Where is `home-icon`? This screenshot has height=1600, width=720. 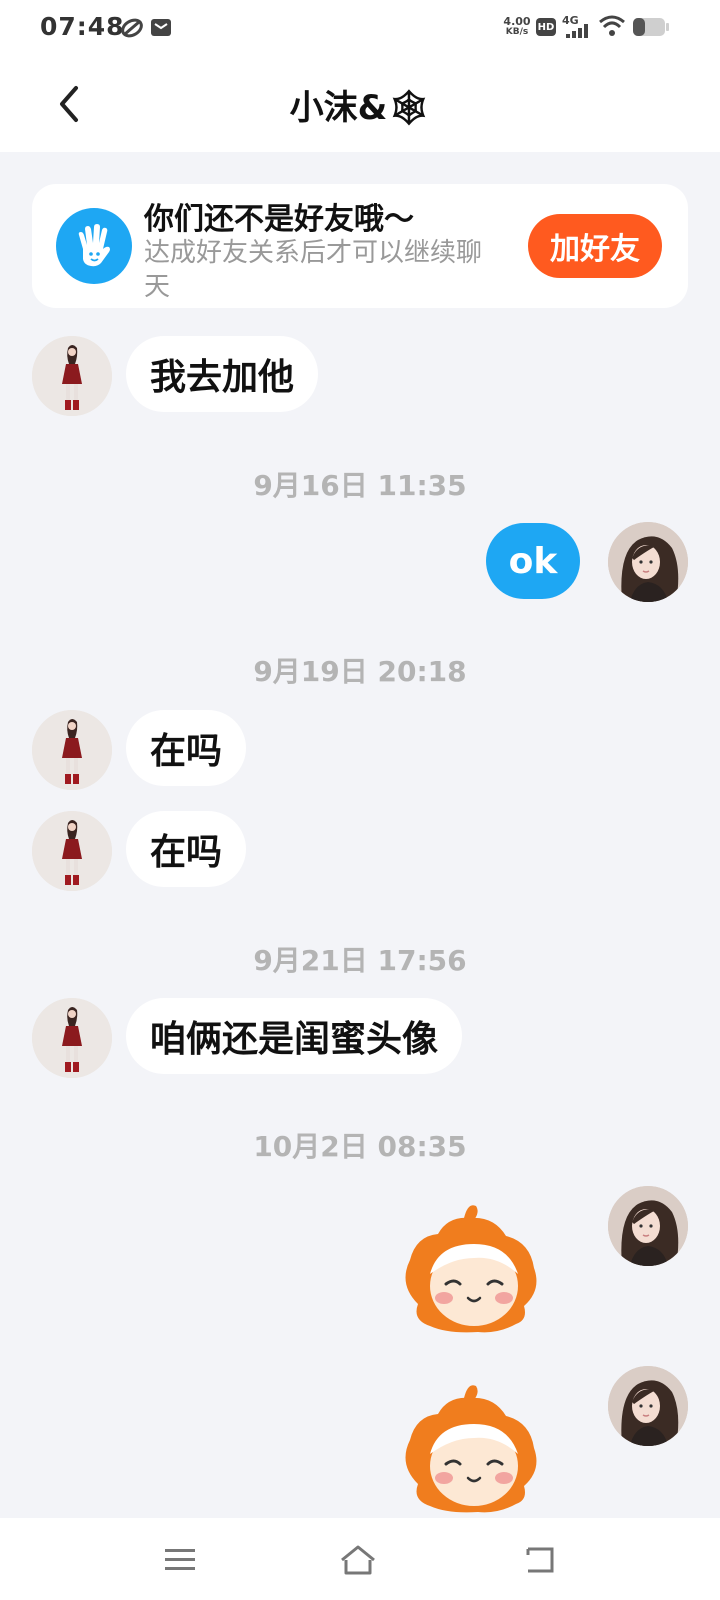
home-icon is located at coordinates (358, 1560).